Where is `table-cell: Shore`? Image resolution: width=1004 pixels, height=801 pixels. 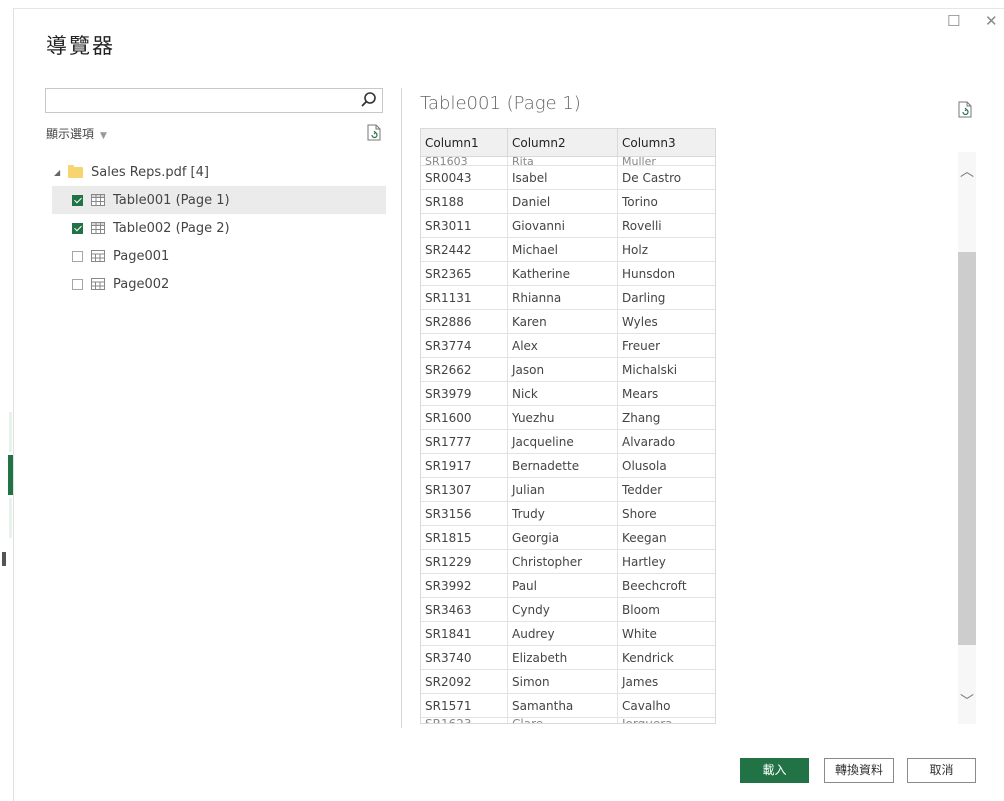
table-cell: Shore is located at coordinates (666, 513).